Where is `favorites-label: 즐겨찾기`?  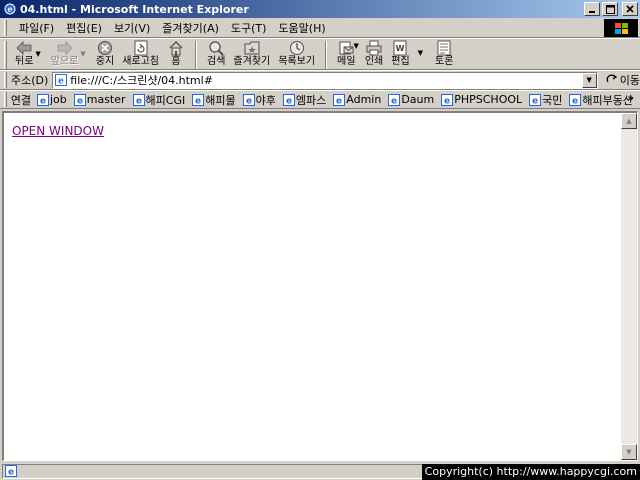 favorites-label: 즐겨찾기 is located at coordinates (252, 61).